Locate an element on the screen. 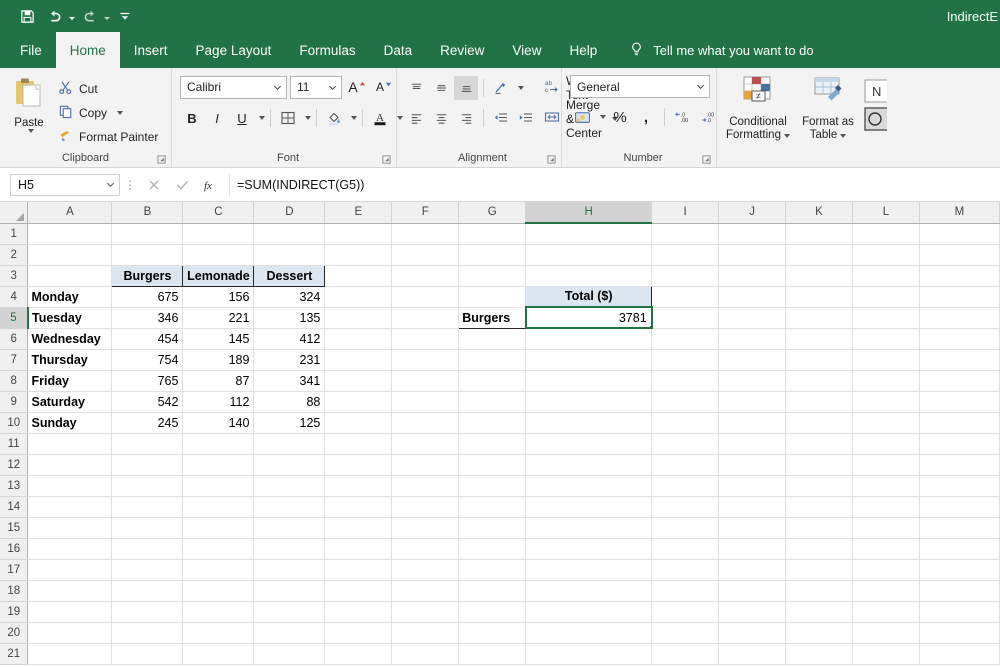  cell-E8 is located at coordinates (358, 381).